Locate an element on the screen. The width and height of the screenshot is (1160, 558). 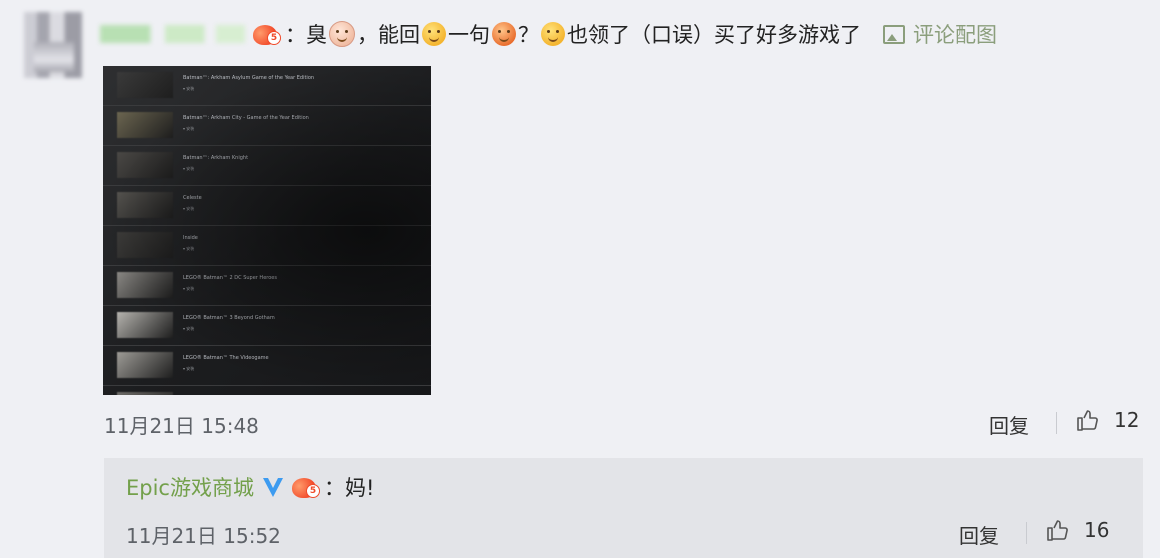
sub-reply-like-button: 16 is located at coordinates (1077, 530).